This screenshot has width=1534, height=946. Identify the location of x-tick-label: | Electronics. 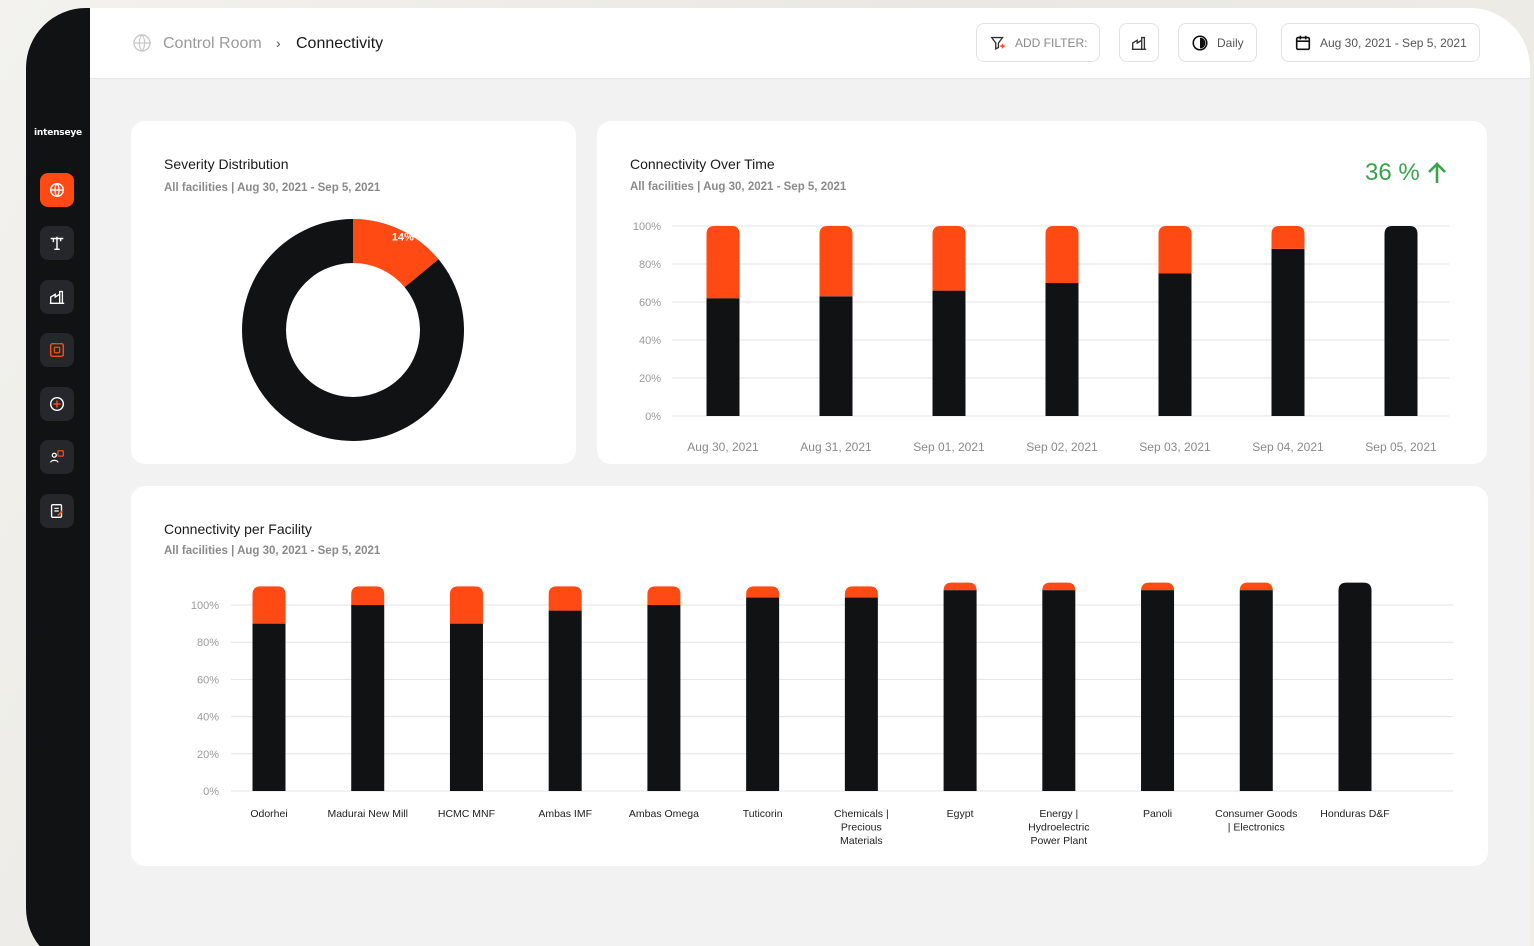
(1256, 828).